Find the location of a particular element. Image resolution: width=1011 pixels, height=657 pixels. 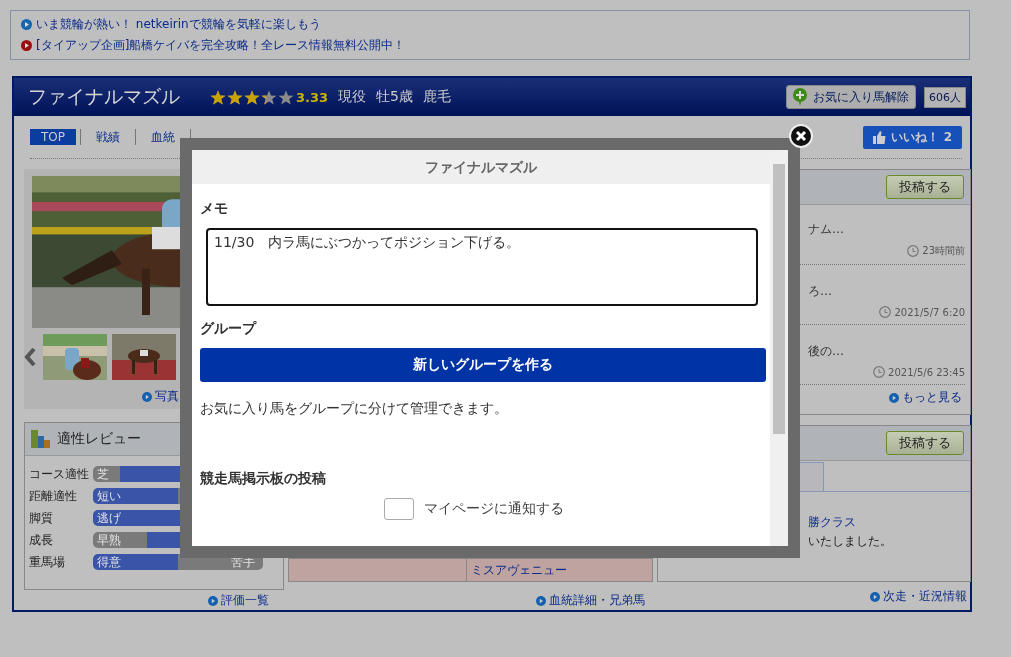

rating-value: 3.33 is located at coordinates (312, 97).